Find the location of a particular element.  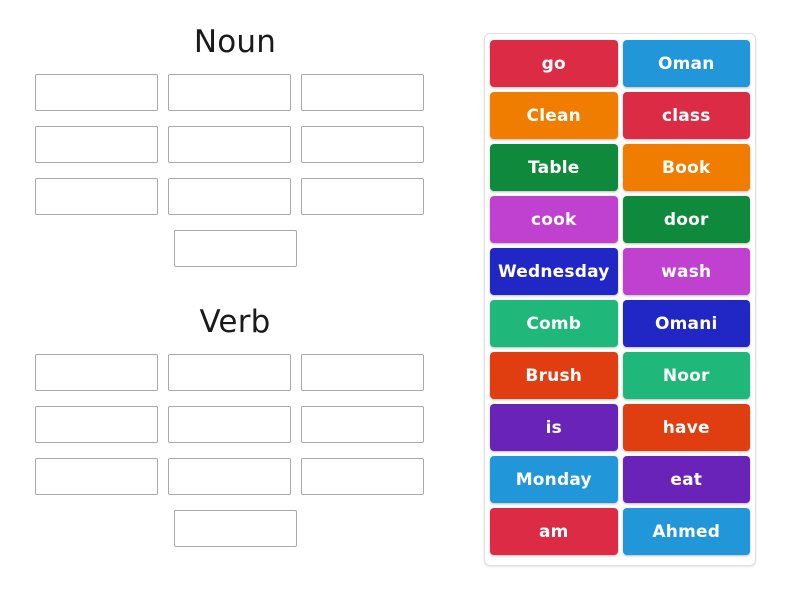

word-tile: have is located at coordinates (686, 427).